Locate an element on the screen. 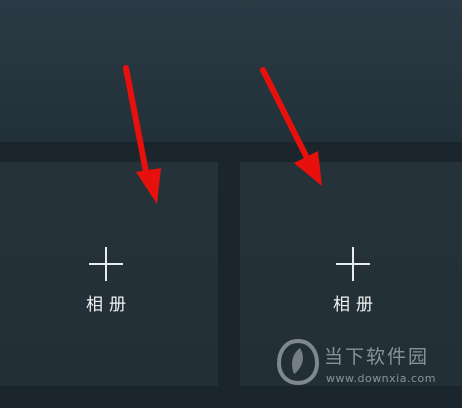 The height and width of the screenshot is (408, 462). watermark-logo is located at coordinates (298, 362).